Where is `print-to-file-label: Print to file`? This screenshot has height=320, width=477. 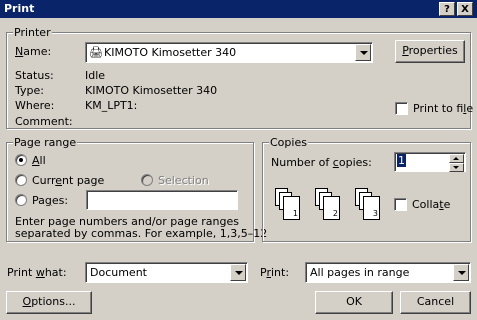 print-to-file-label: Print to file is located at coordinates (443, 108).